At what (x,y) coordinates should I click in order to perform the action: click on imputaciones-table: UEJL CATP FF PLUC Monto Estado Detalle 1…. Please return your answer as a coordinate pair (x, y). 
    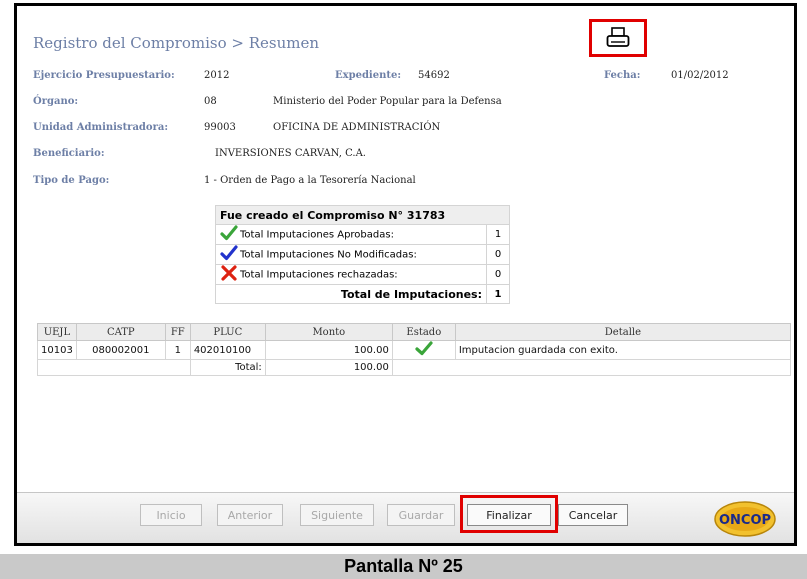
    Looking at the image, I should click on (414, 349).